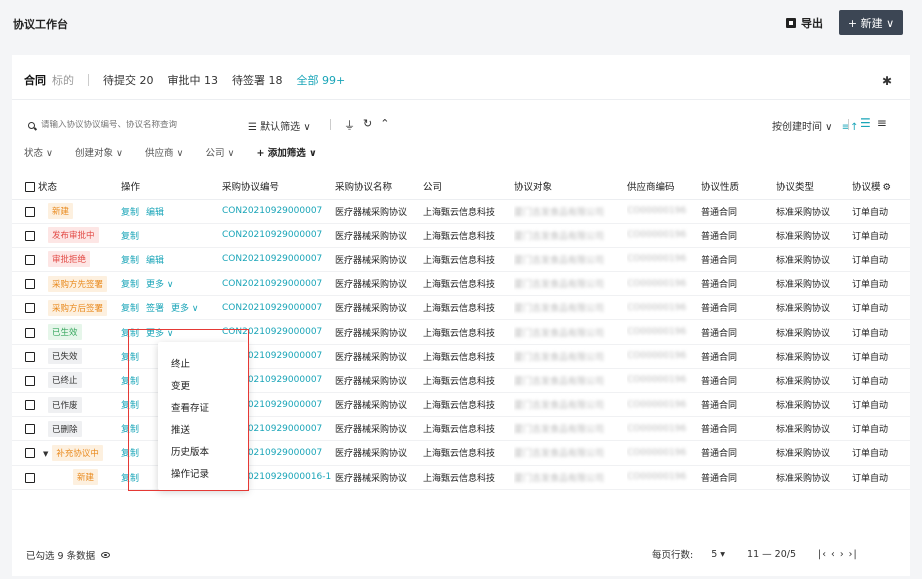 The image size is (922, 579). I want to click on sort-direction-icon: ≡↑, so click(850, 127).